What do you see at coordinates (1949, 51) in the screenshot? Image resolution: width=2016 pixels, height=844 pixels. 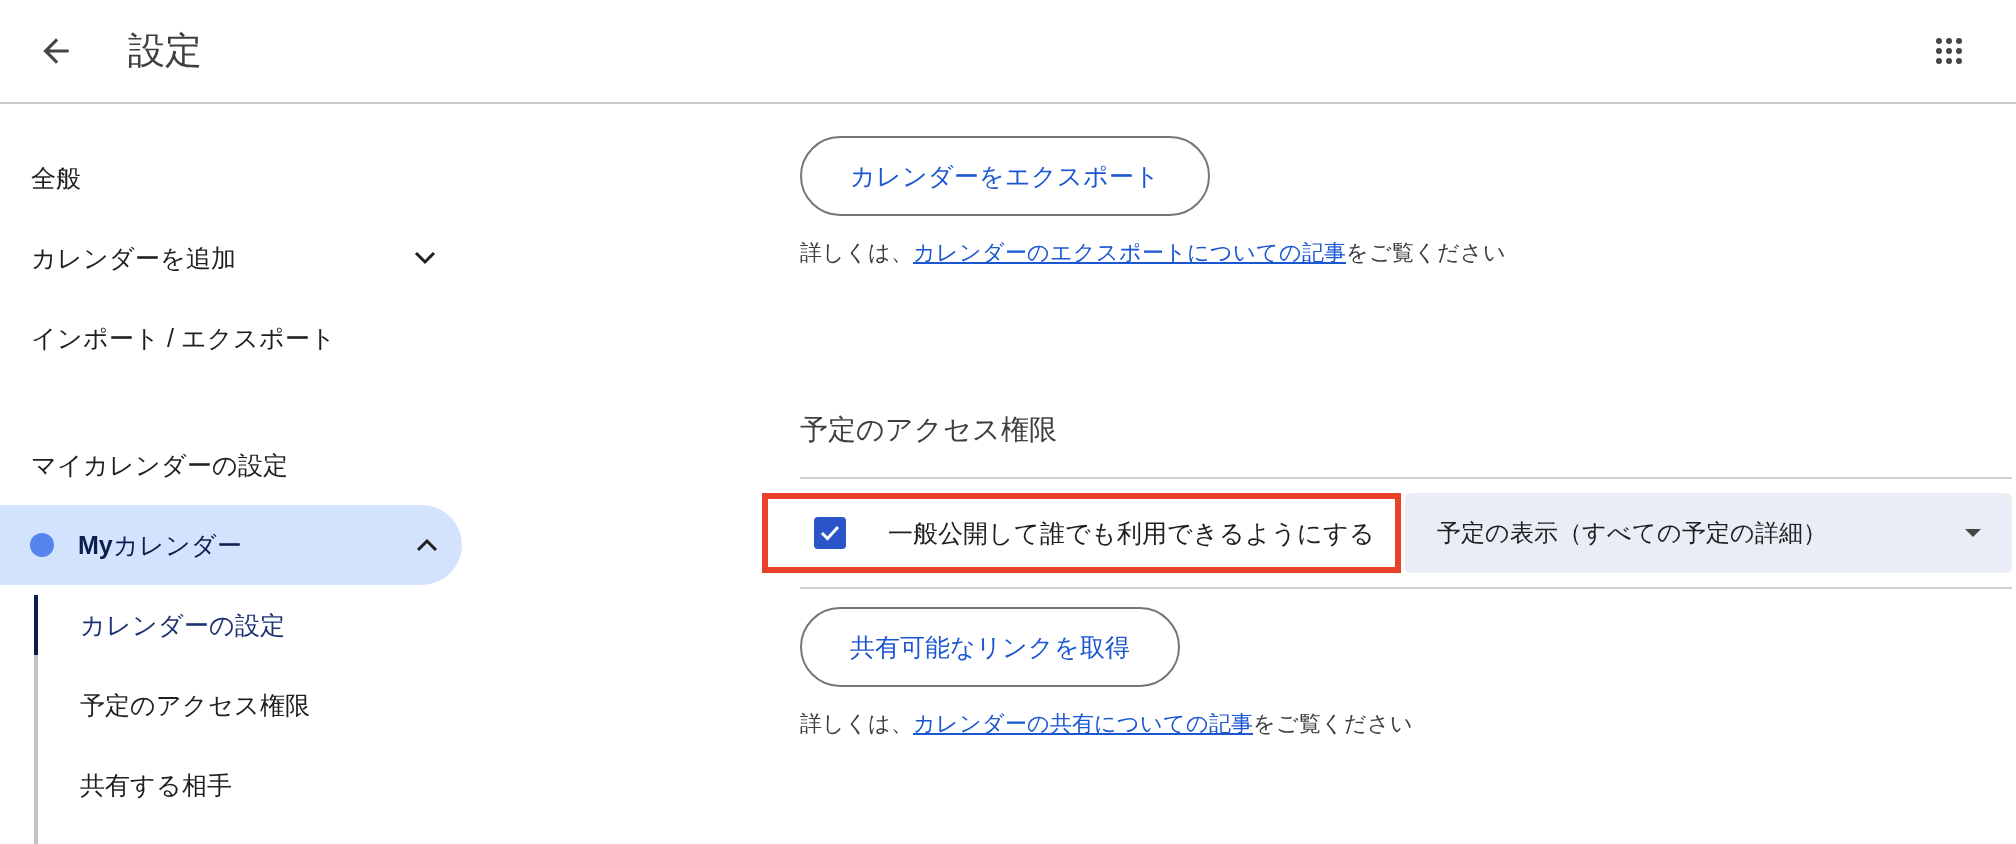 I see `apps-grid-icon` at bounding box center [1949, 51].